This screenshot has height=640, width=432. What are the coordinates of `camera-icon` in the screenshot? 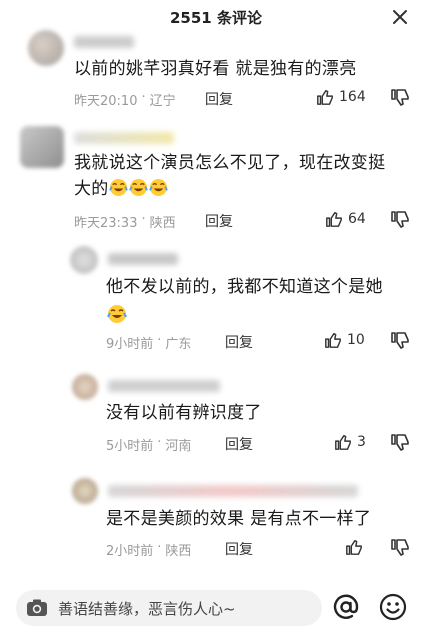 It's located at (37, 608).